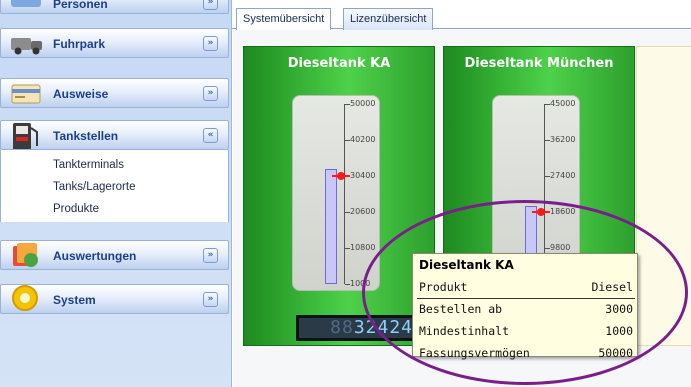 This screenshot has width=691, height=387. Describe the element at coordinates (466, 265) in the screenshot. I see `tooltip-title: Dieseltank KA` at that location.